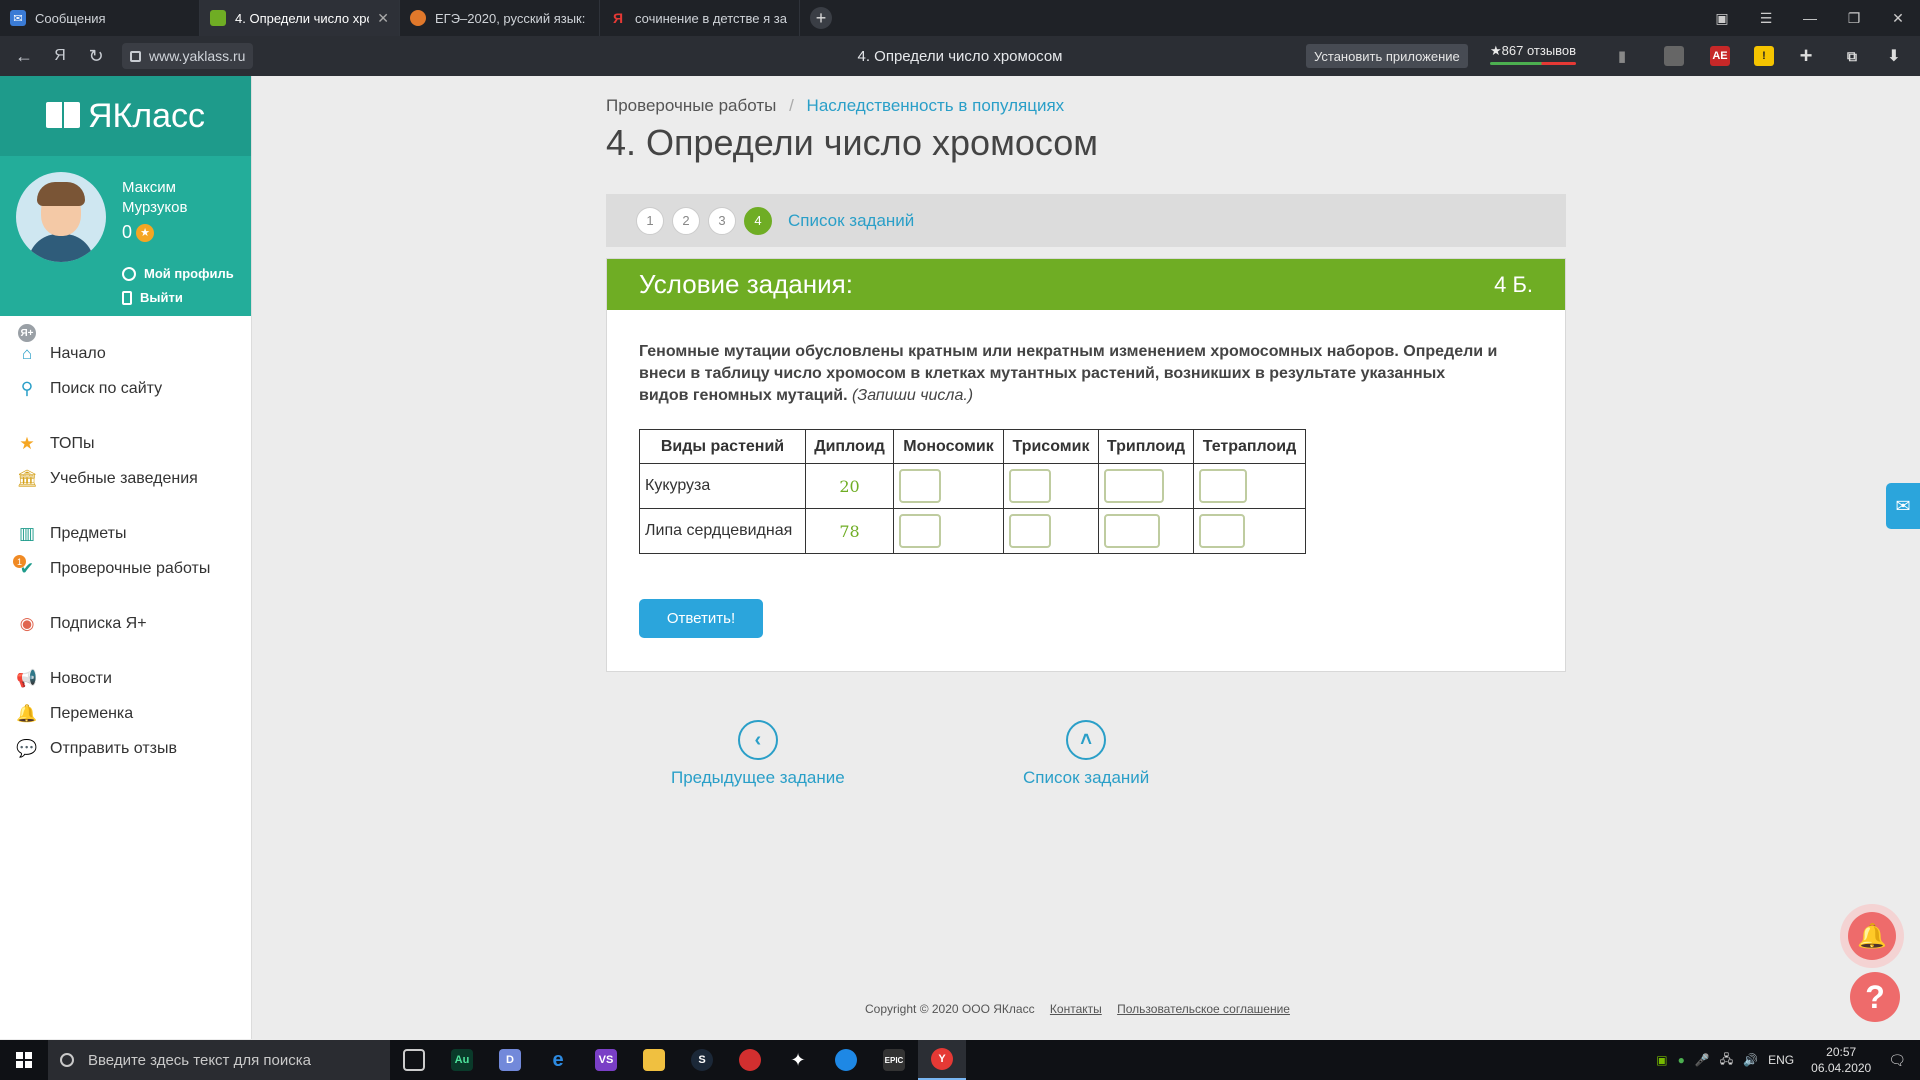 Image resolution: width=1920 pixels, height=1080 pixels. Describe the element at coordinates (691, 105) in the screenshot. I see `breadcrumb-root: Проверочные работы` at that location.